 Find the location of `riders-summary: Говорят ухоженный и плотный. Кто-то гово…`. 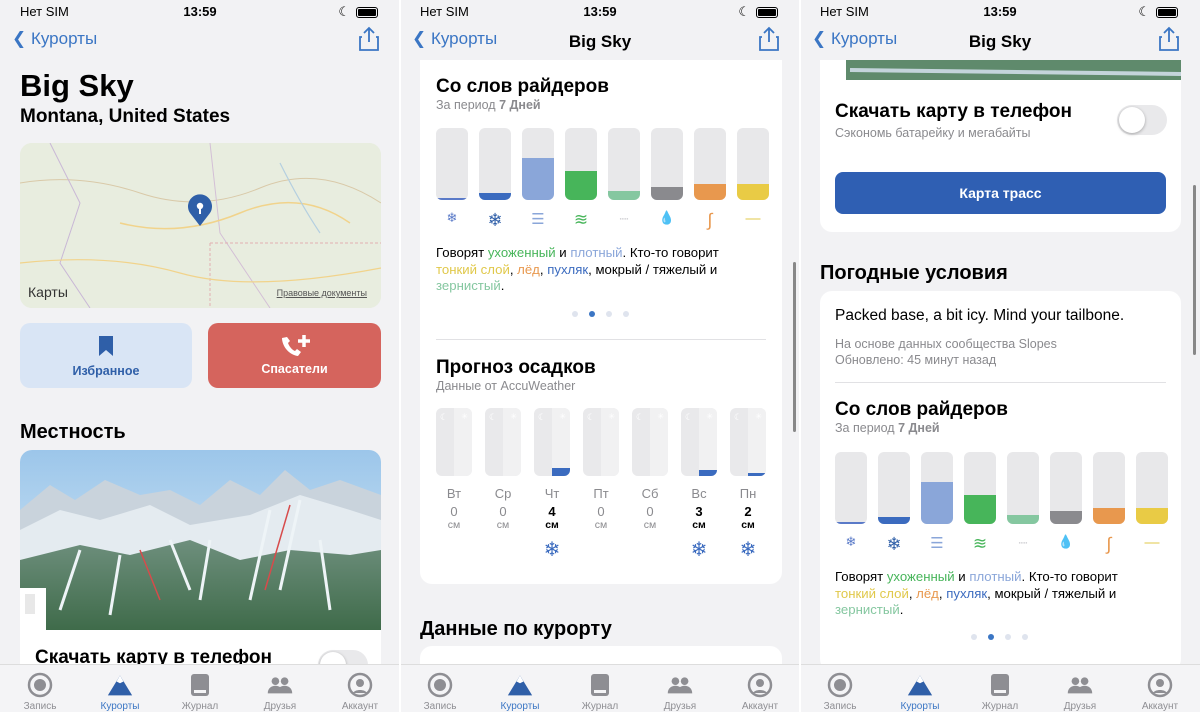

riders-summary: Говорят ухоженный и плотный. Кто-то гово… is located at coordinates (601, 270).